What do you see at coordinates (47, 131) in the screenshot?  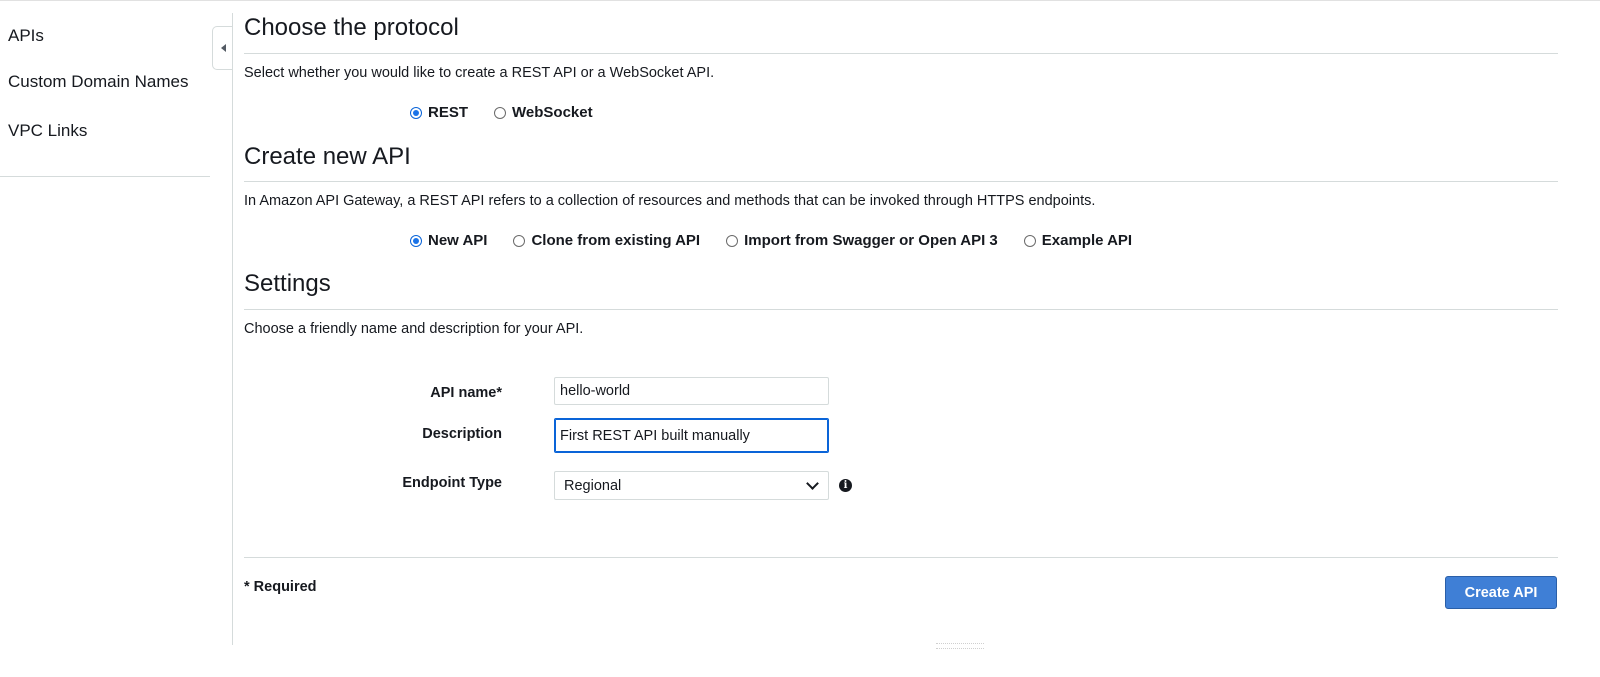 I see `sidebar-item-vpc-links: VPC Links` at bounding box center [47, 131].